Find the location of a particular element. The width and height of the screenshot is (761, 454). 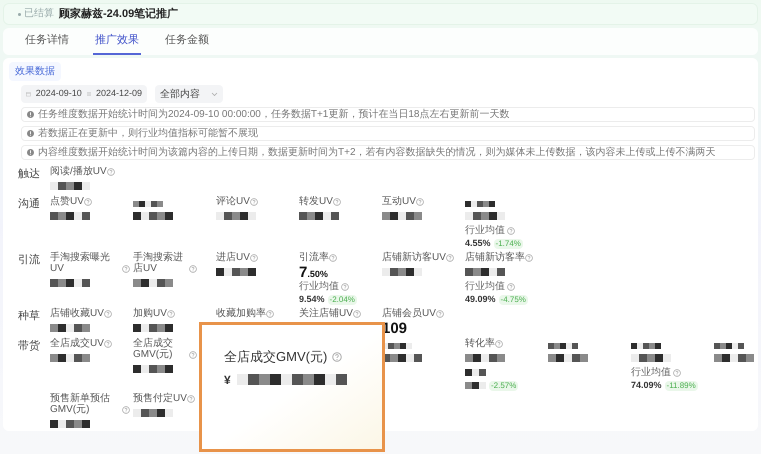

metric-label: 店铺新访客率 is located at coordinates (495, 257).